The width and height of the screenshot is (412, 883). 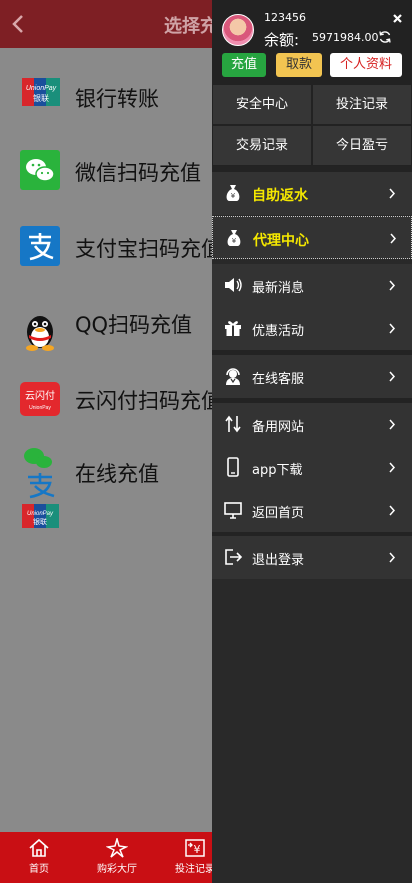 What do you see at coordinates (40, 395) in the screenshot?
I see `quickpass-logo-cn: 云闪付` at bounding box center [40, 395].